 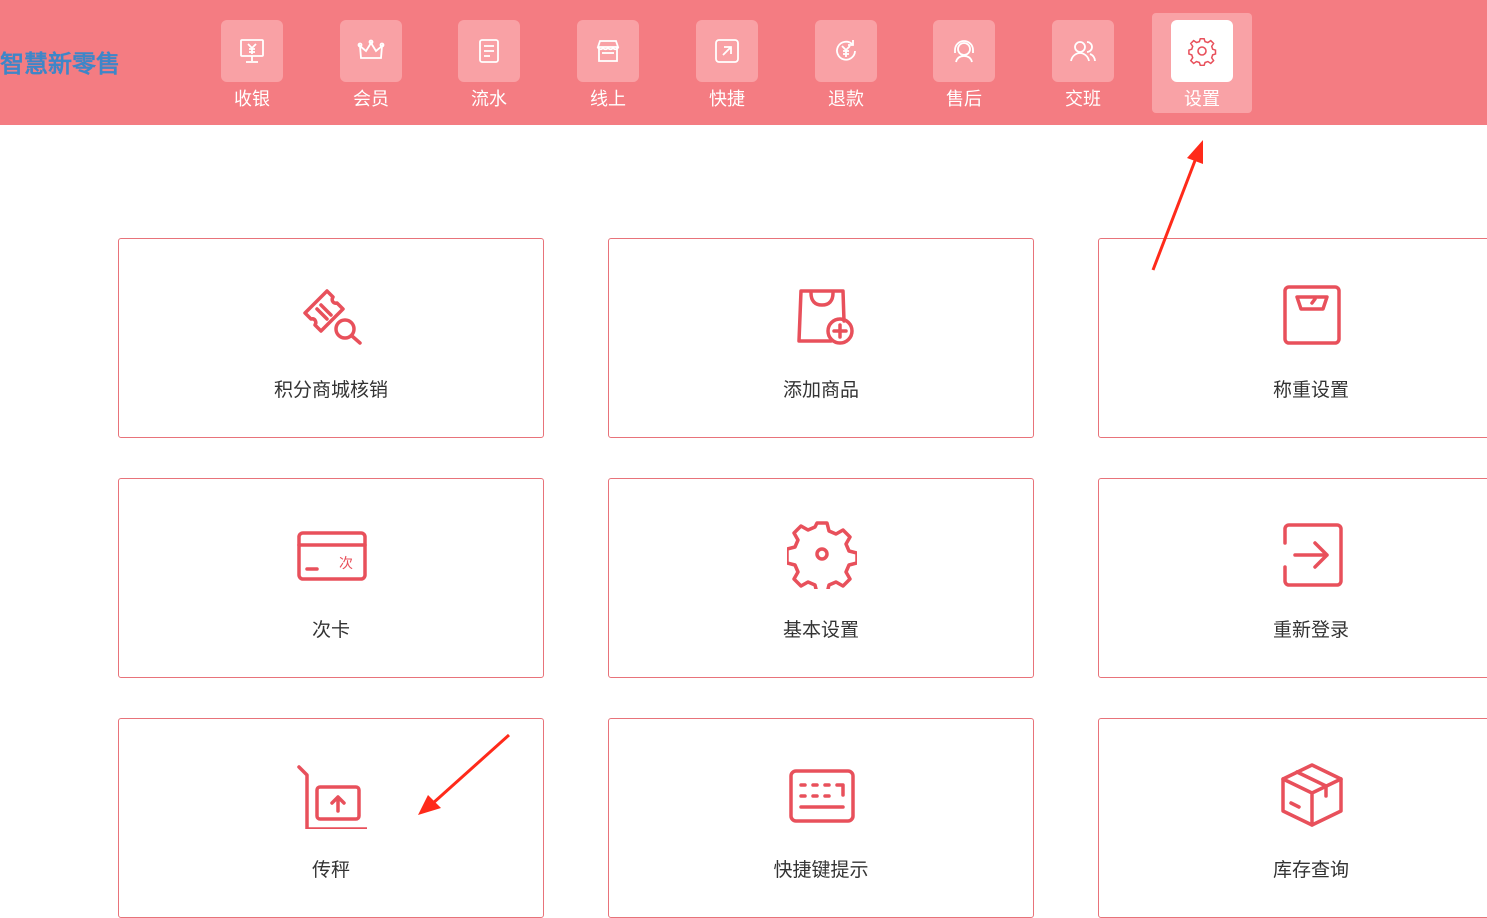 I want to click on card-relogin: 重新登录, so click(x=1292, y=578).